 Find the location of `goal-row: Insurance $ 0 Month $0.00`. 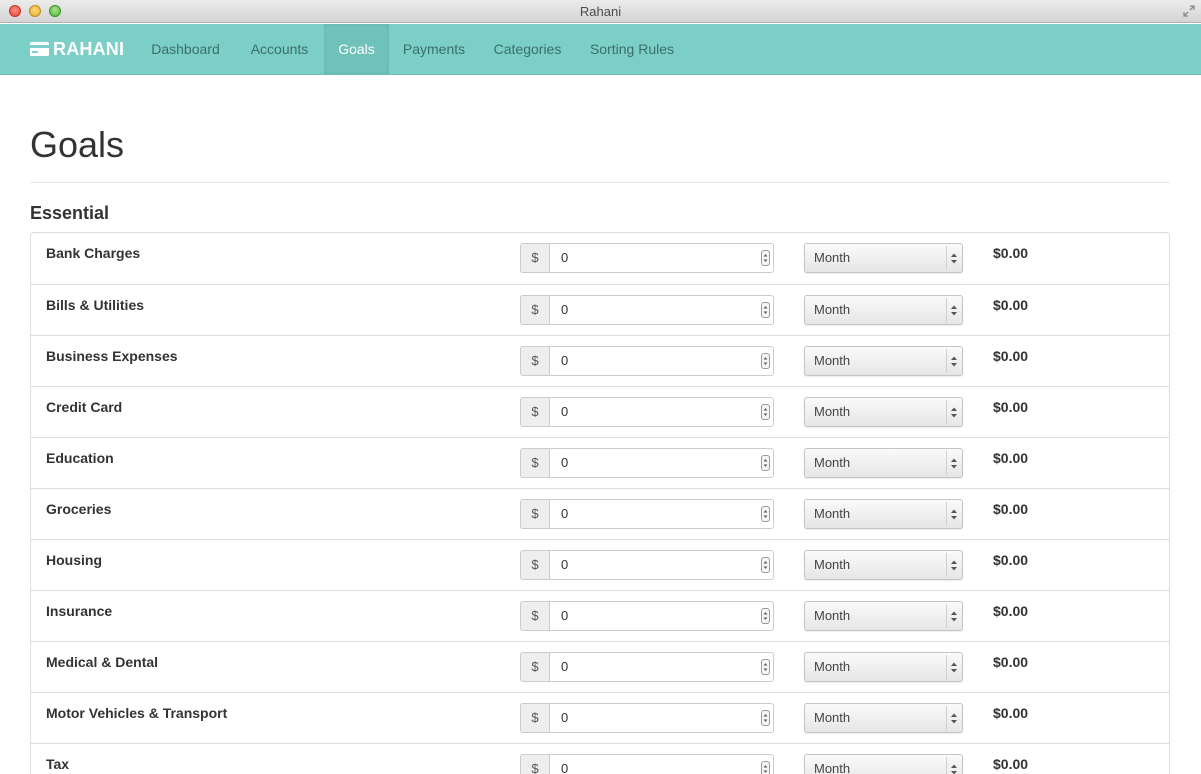

goal-row: Insurance $ 0 Month $0.00 is located at coordinates (600, 615).